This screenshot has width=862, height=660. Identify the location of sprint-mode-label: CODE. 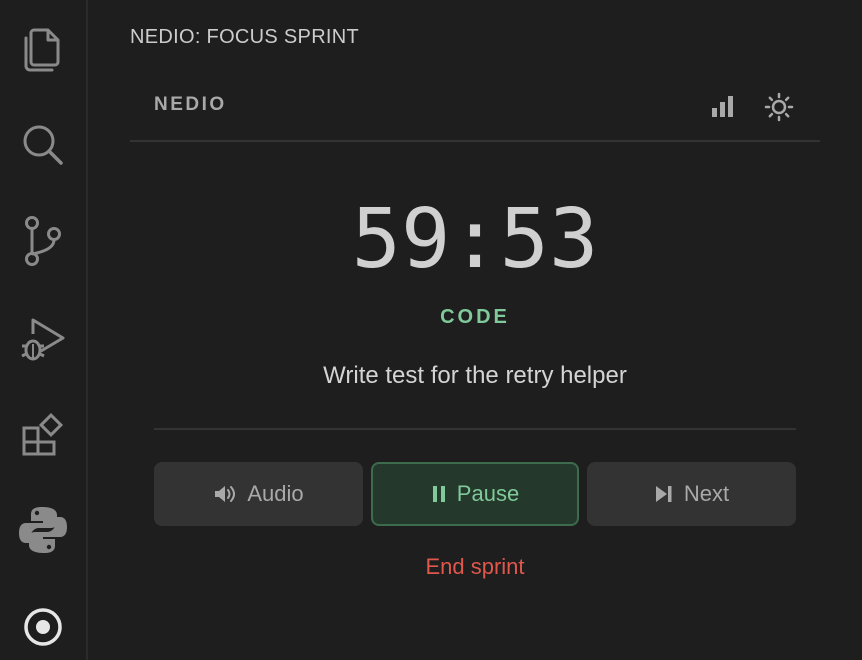
(475, 317).